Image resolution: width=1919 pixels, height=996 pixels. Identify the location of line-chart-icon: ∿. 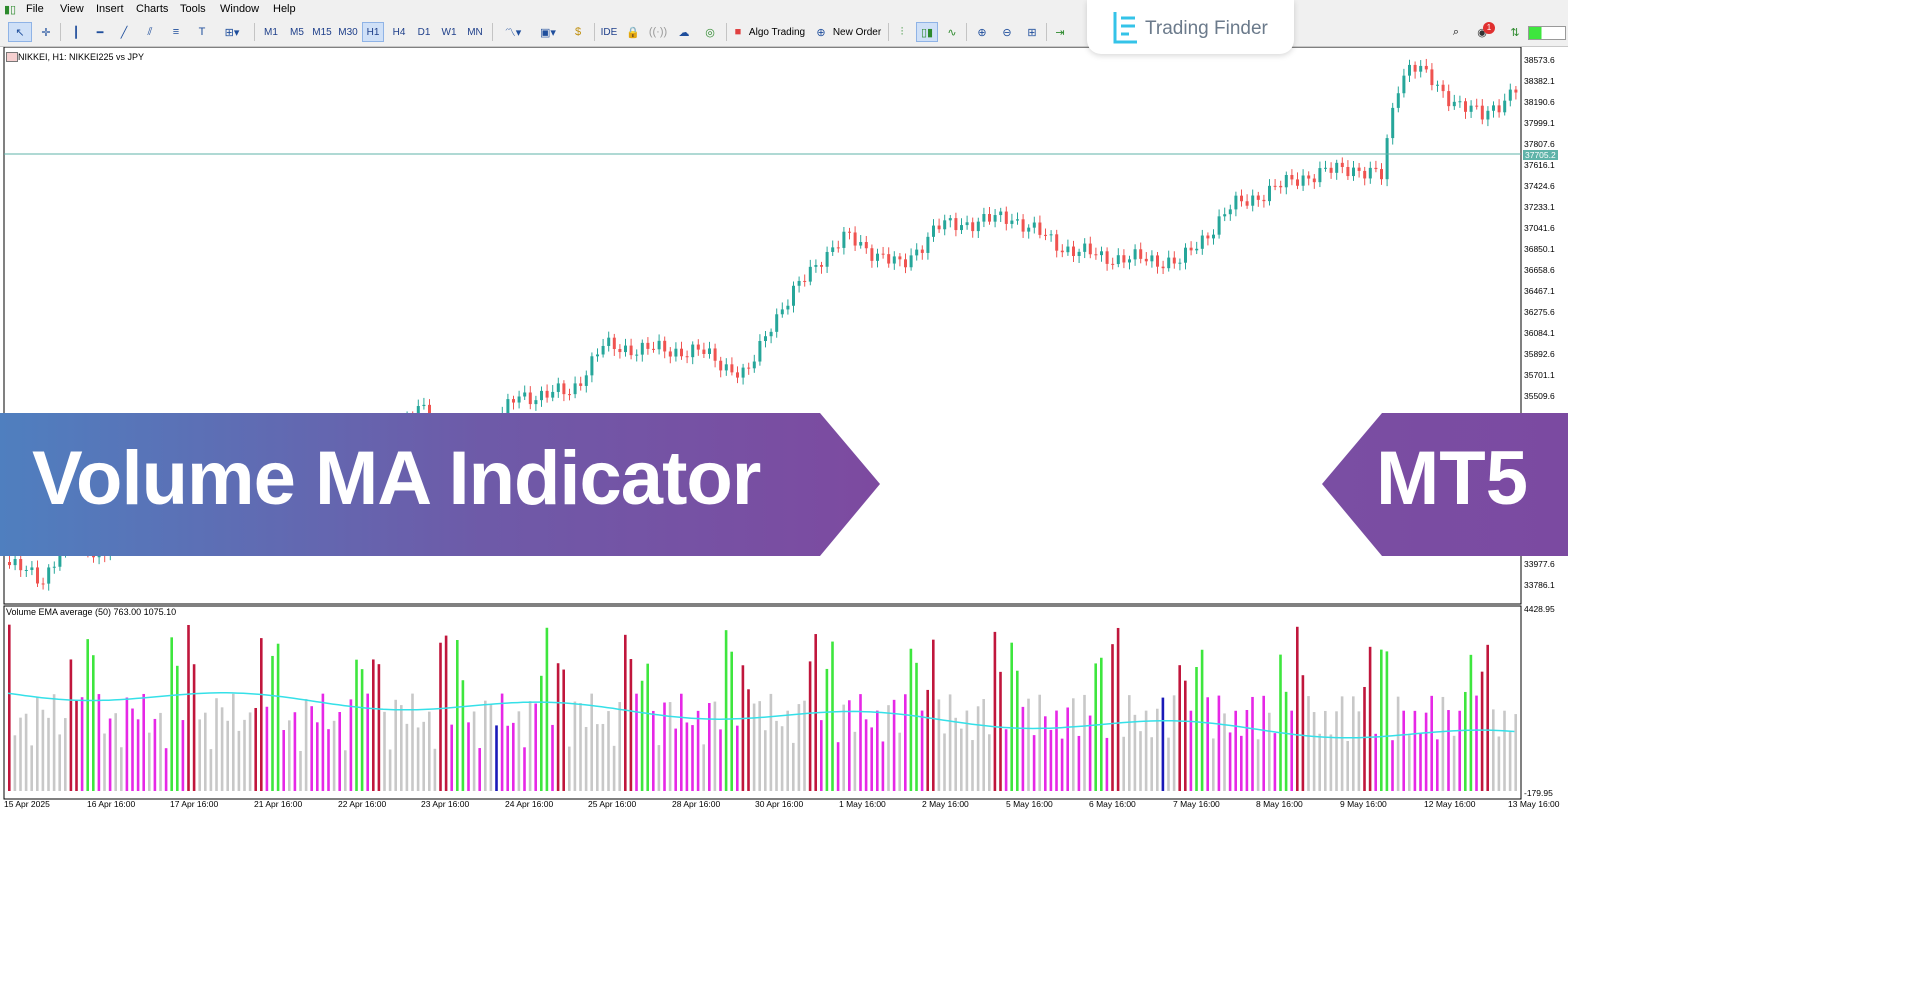
(952, 32).